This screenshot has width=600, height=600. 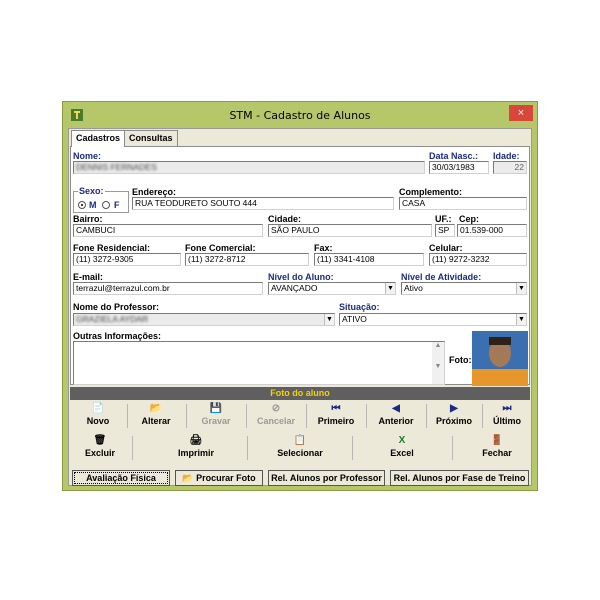 I want to click on sexo-m-radio, so click(x=82, y=205).